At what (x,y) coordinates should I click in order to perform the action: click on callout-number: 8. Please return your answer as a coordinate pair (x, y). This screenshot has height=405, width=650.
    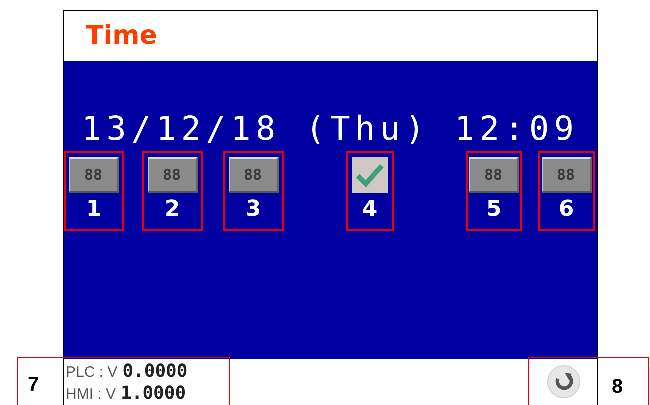
    Looking at the image, I should click on (618, 387).